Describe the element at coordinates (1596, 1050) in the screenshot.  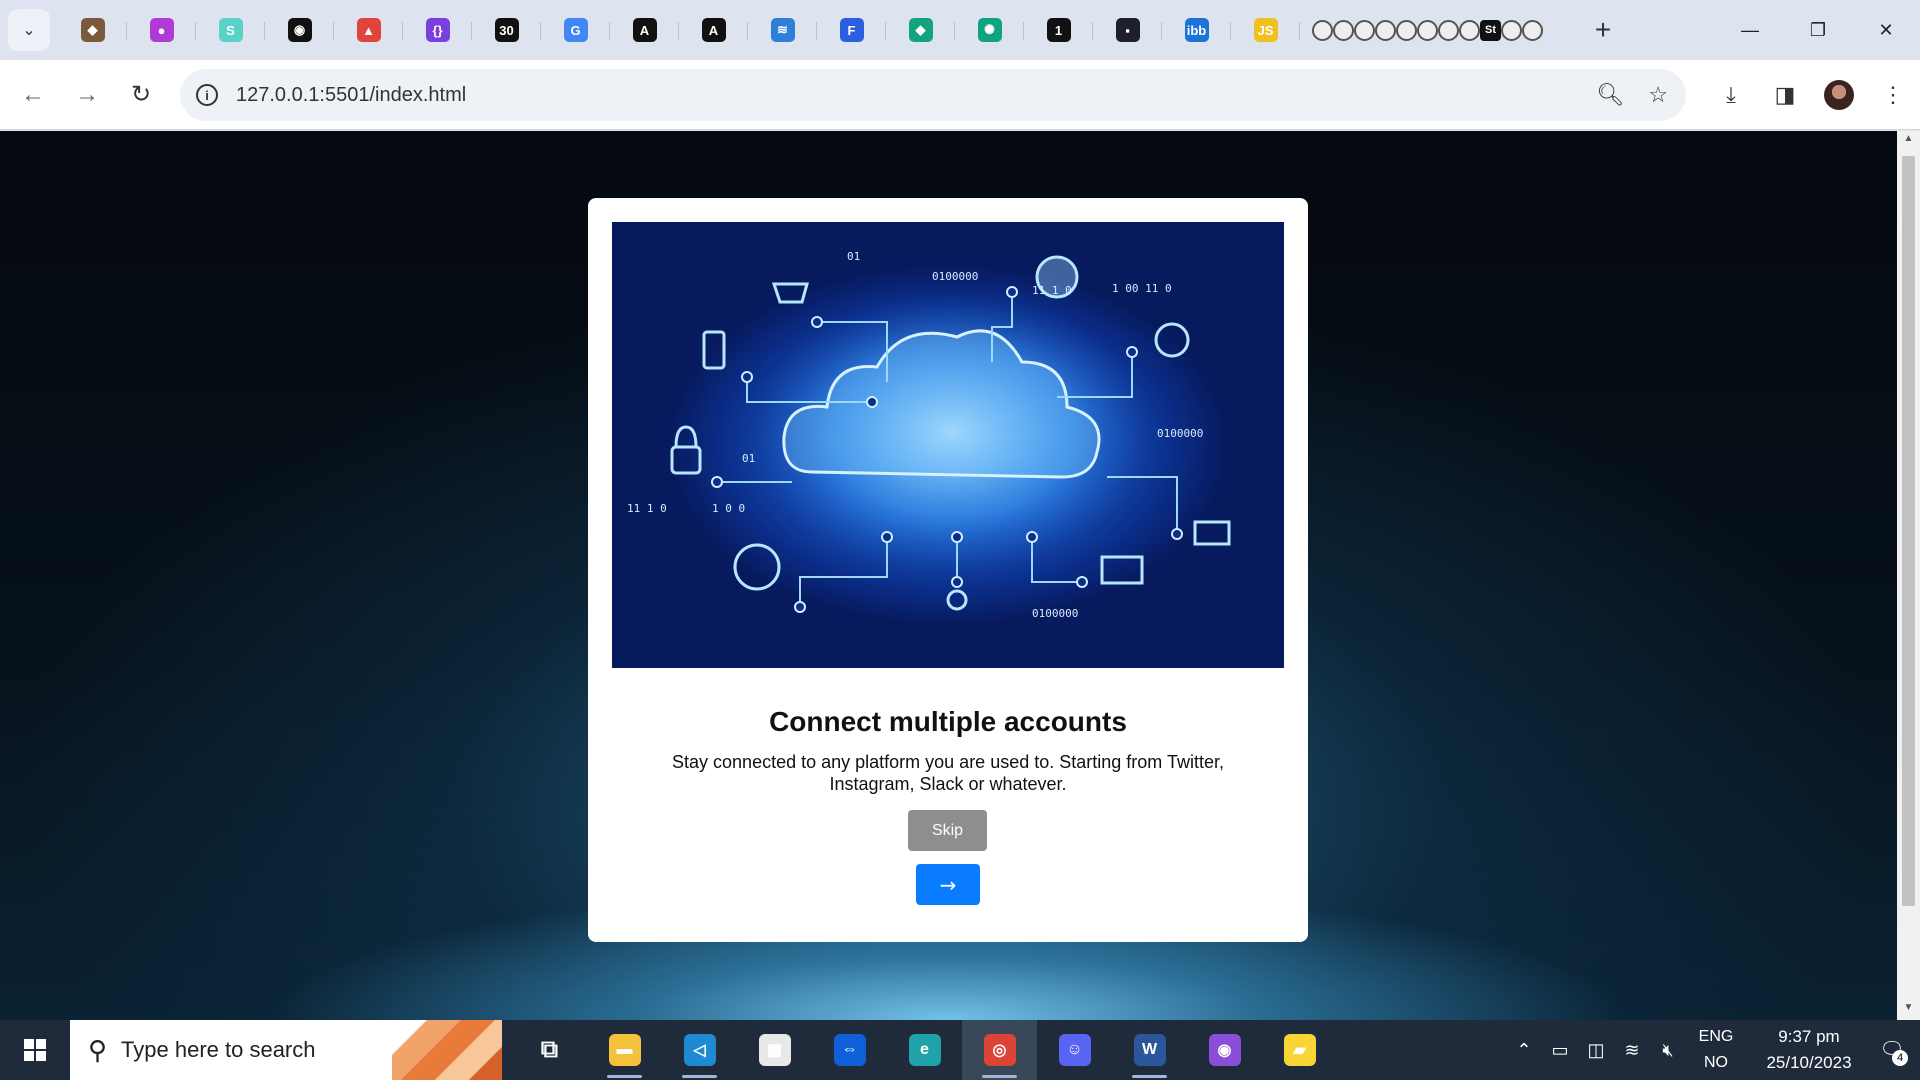
I see `meet-now-icon: ◫` at that location.